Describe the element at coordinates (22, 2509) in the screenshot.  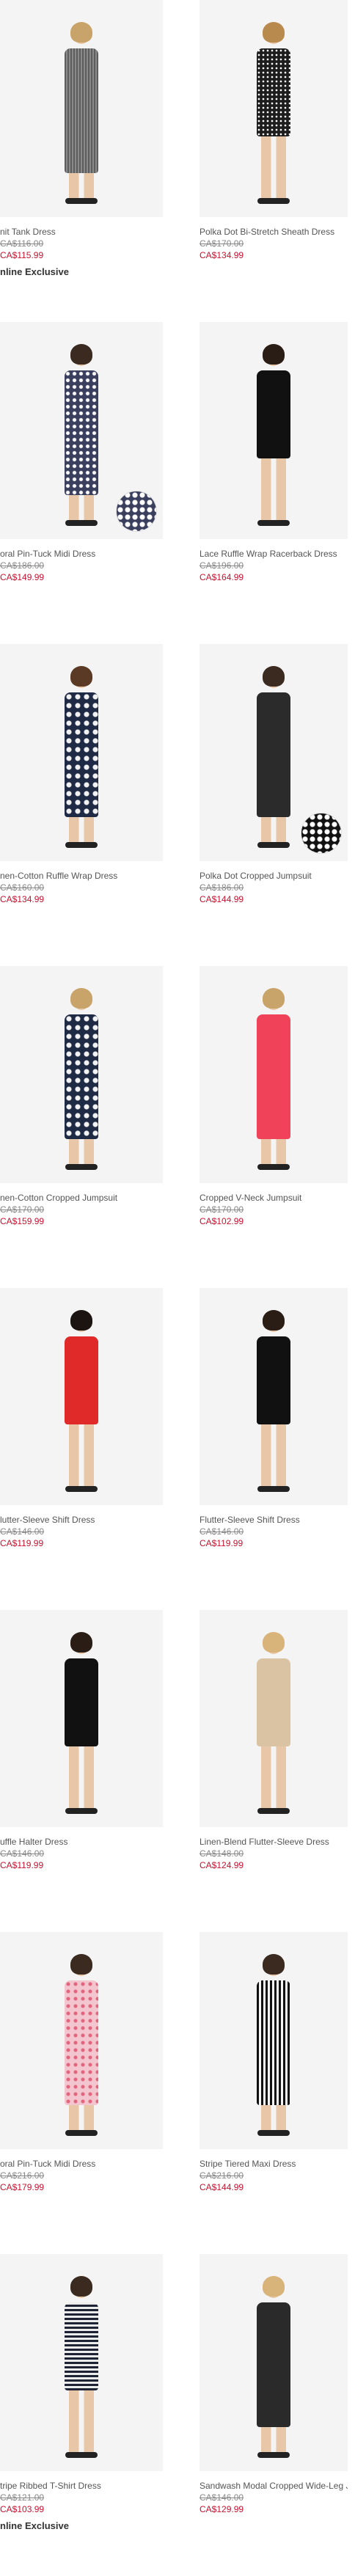
I see `sale-price: CA$103.99` at that location.